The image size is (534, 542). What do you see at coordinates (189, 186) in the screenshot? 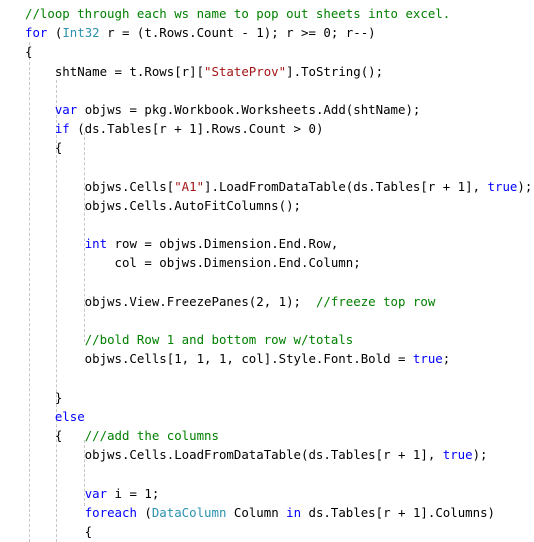
I see `code-token-str: "A1"` at bounding box center [189, 186].